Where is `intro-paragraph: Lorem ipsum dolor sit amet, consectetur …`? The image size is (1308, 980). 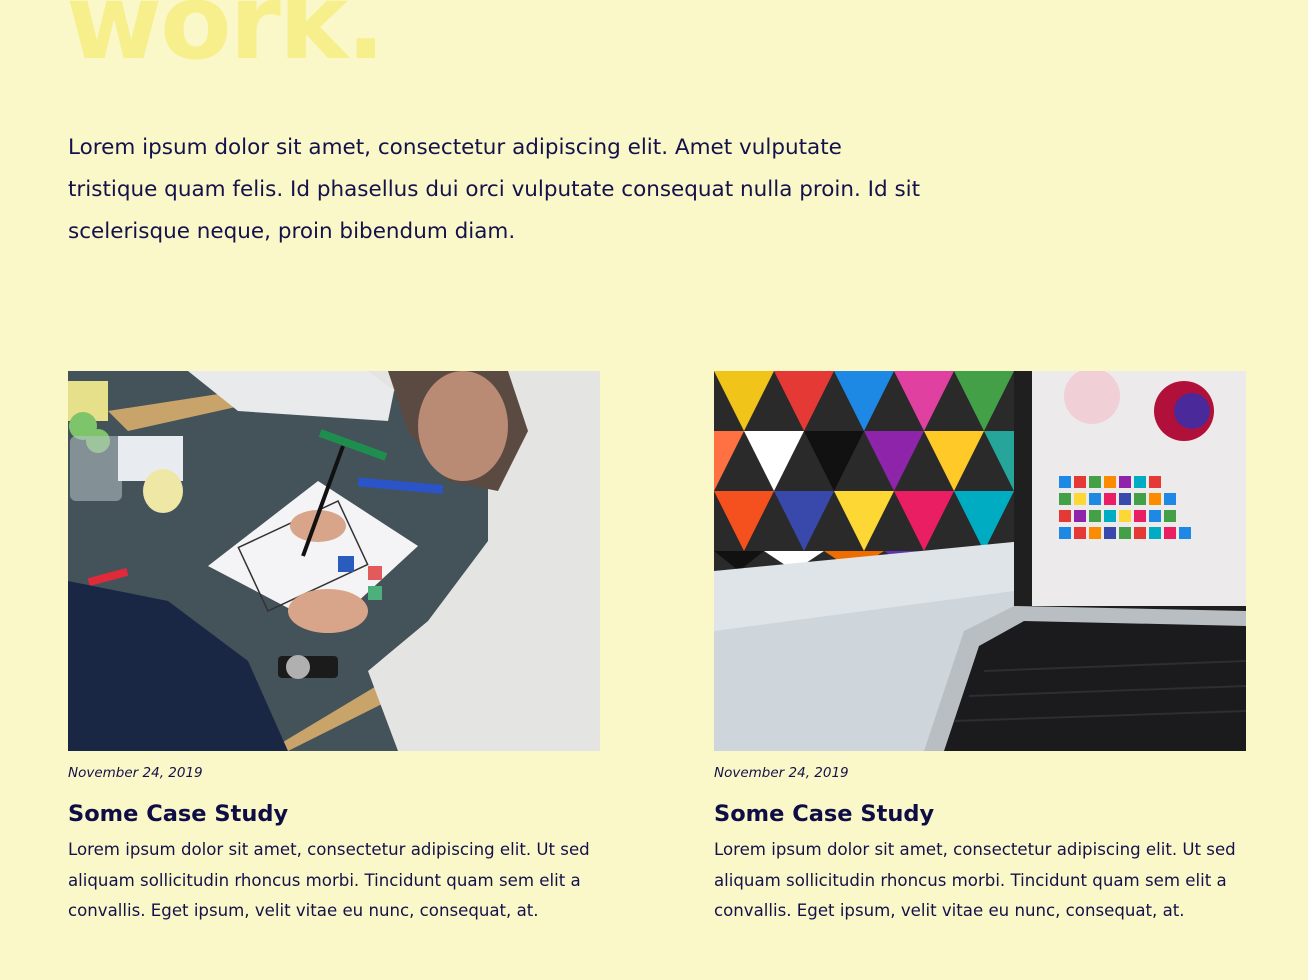
intro-paragraph: Lorem ipsum dolor sit amet, consectetur … is located at coordinates (494, 189).